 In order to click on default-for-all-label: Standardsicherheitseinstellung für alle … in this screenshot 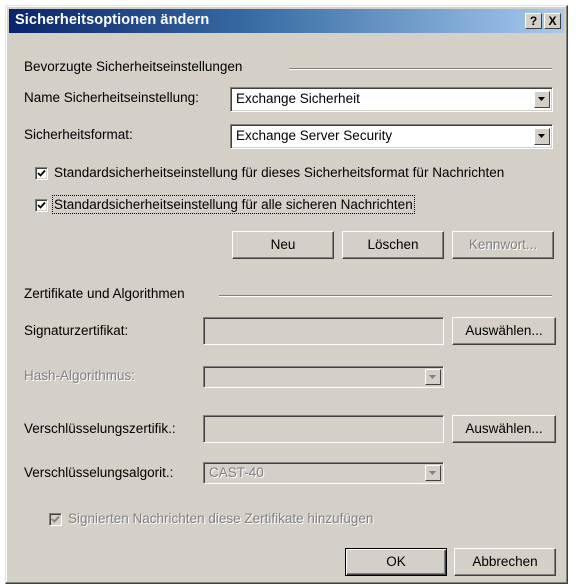, I will do `click(233, 204)`.